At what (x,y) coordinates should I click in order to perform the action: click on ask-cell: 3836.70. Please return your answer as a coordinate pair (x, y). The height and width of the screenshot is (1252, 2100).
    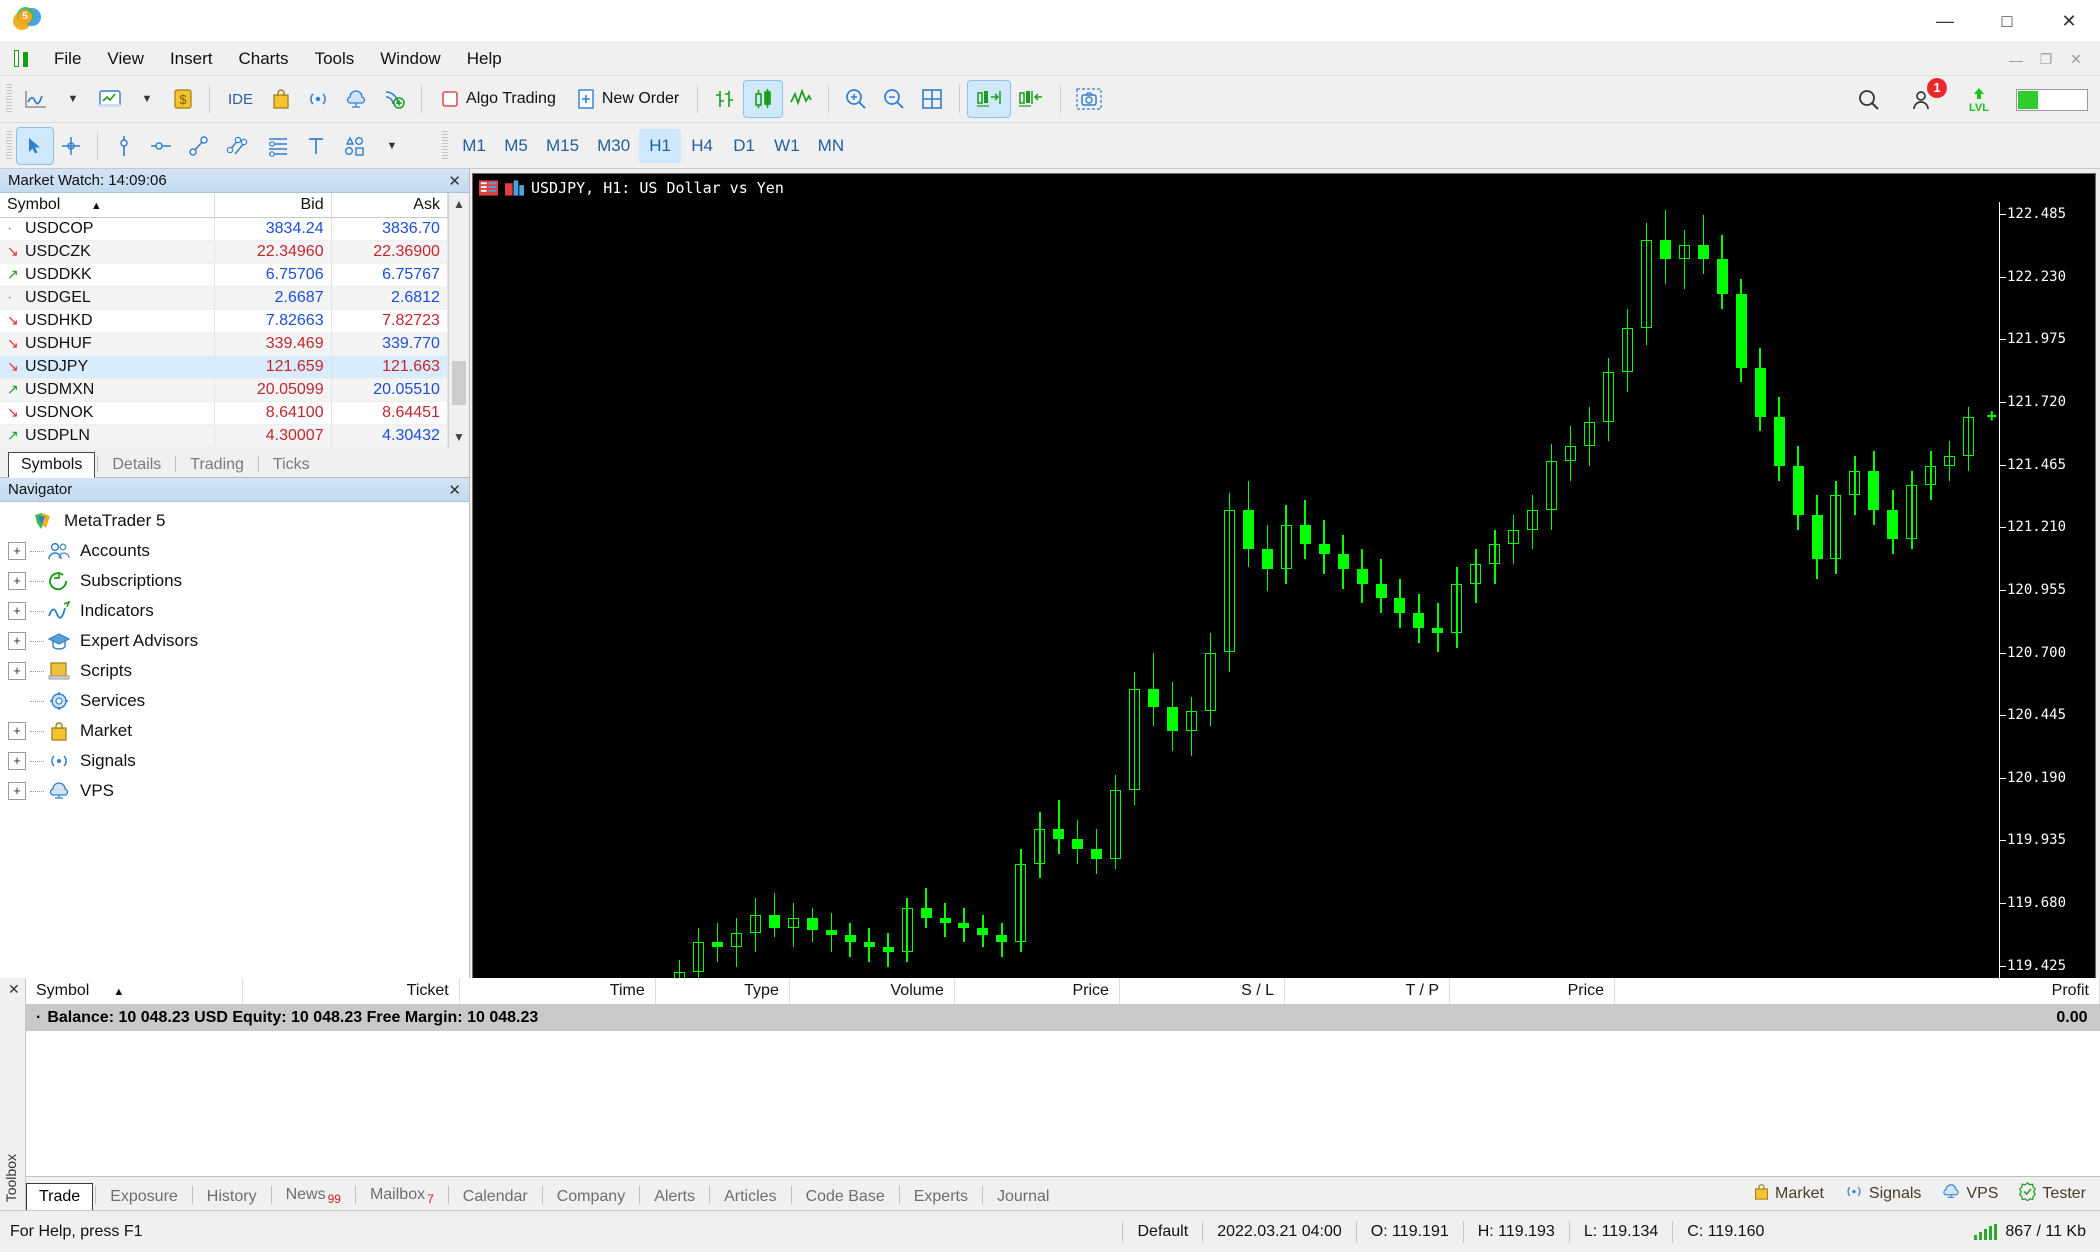
    Looking at the image, I should click on (389, 229).